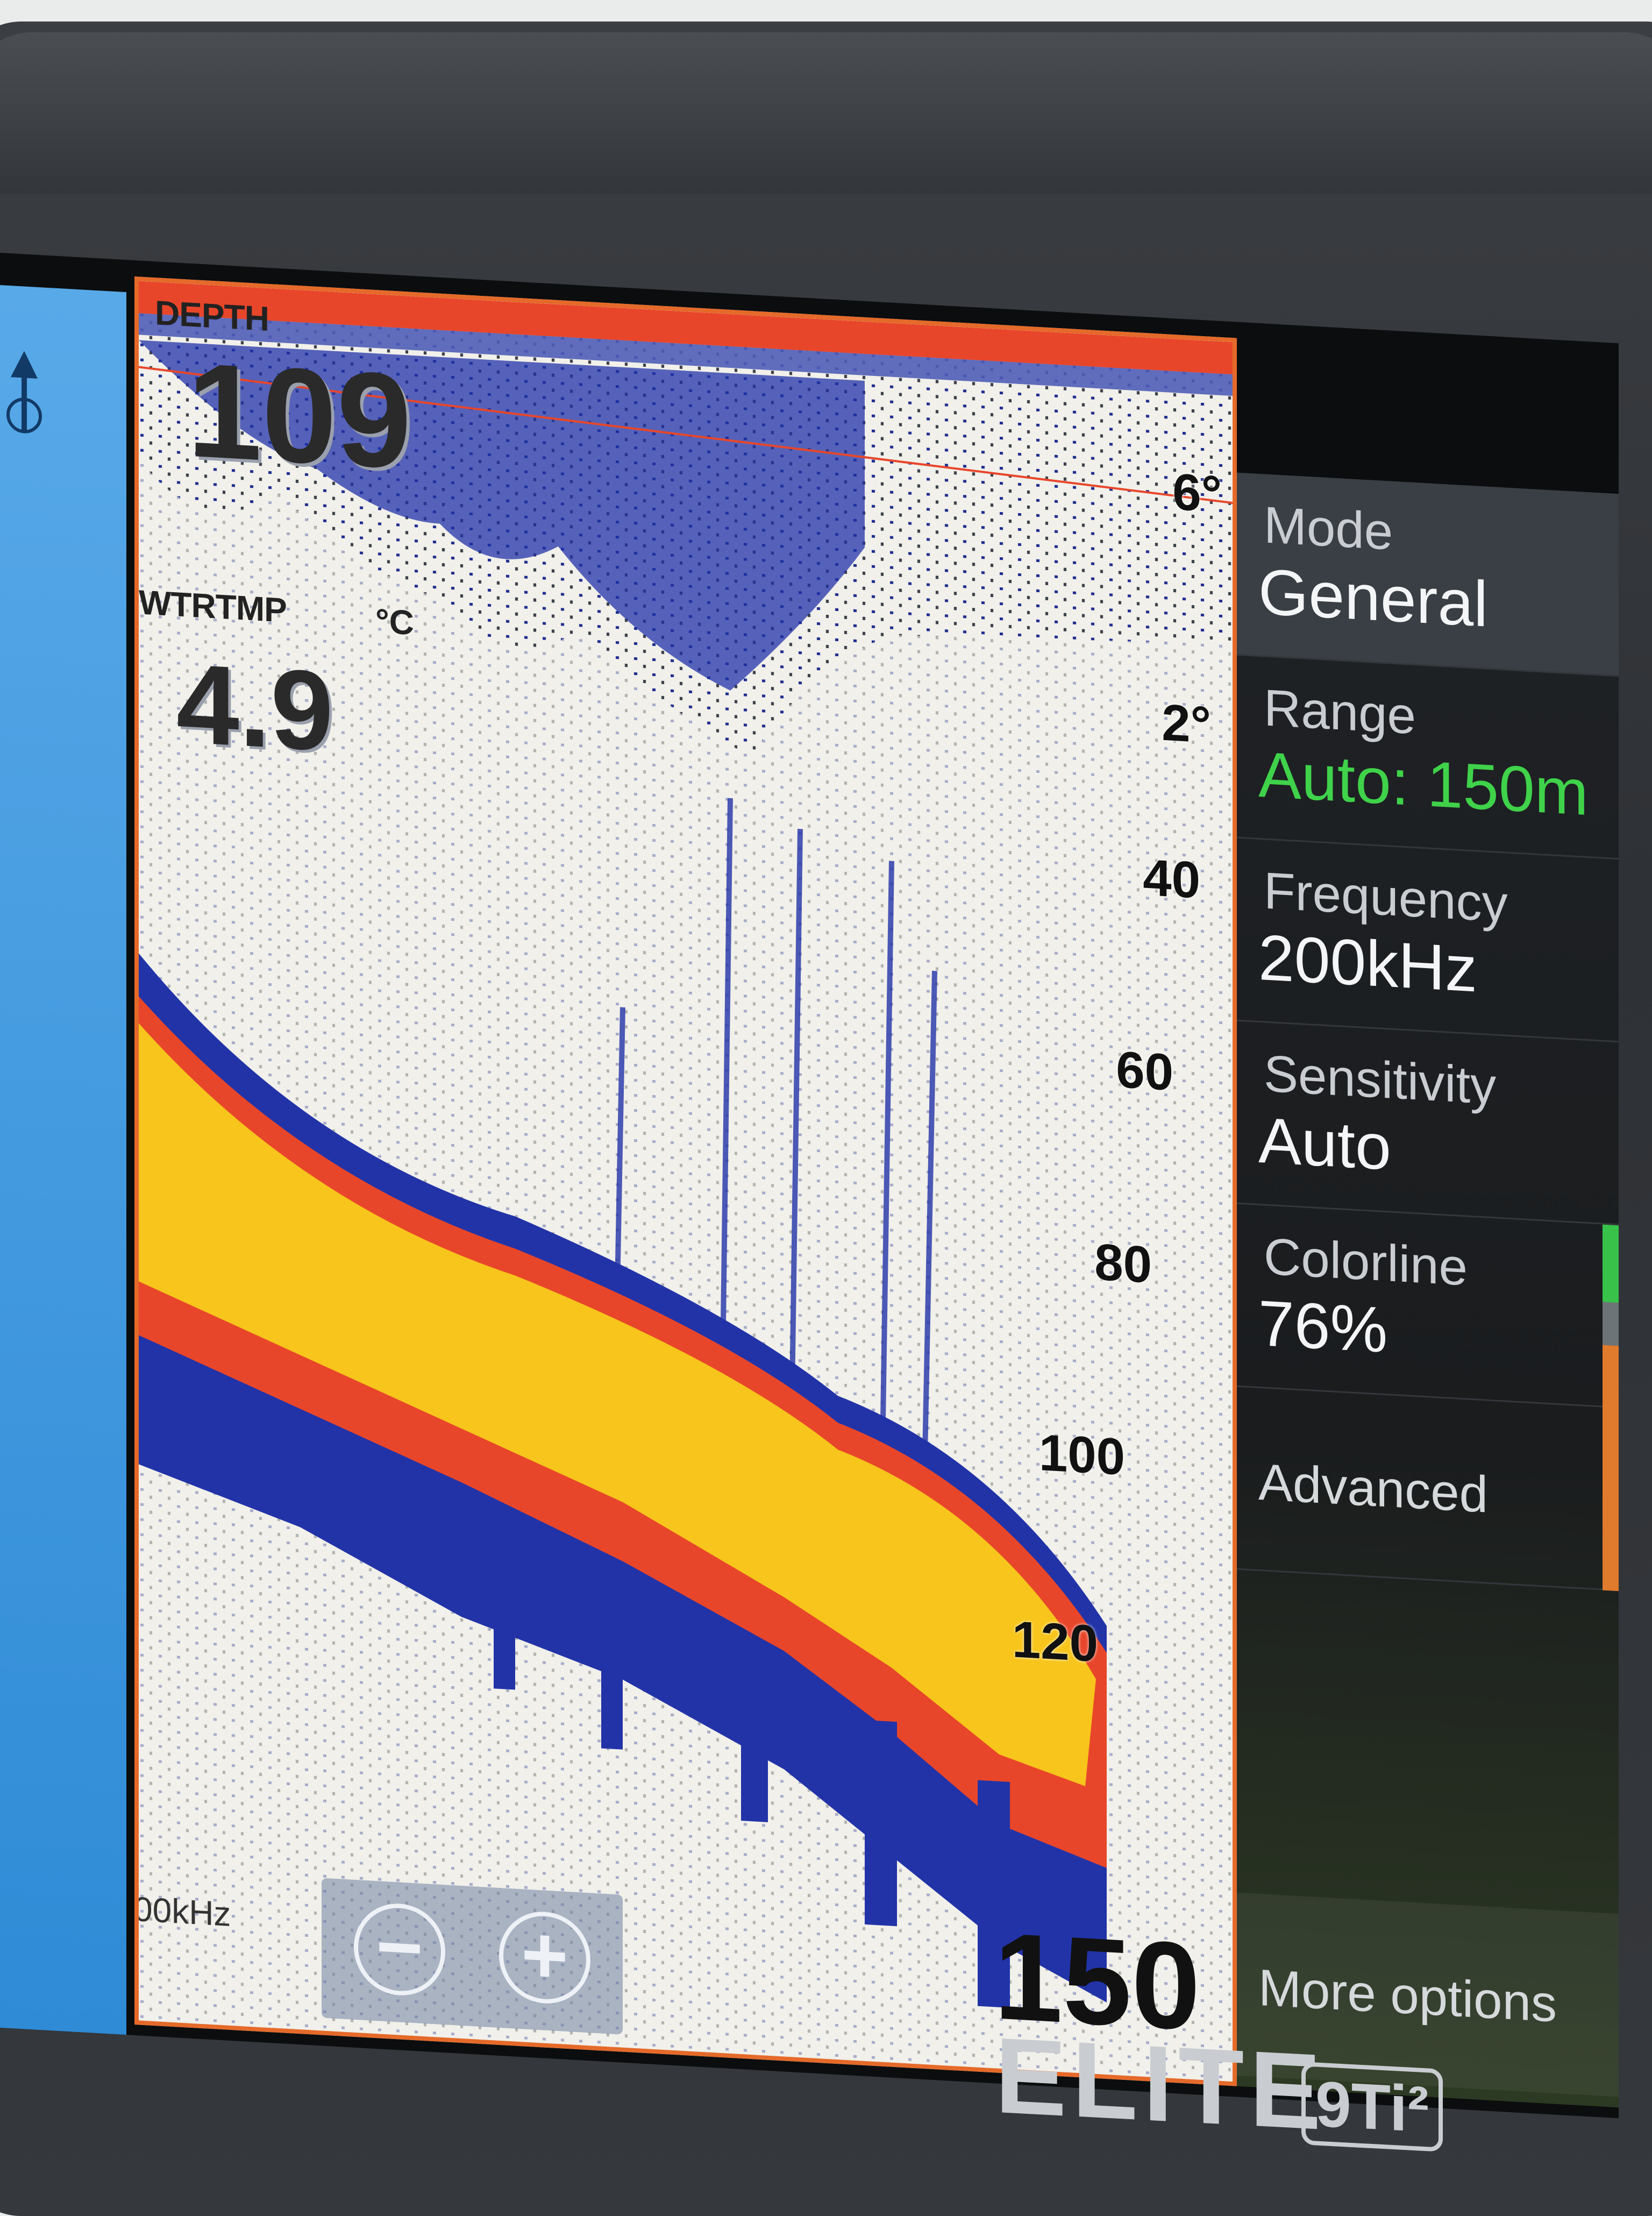 This screenshot has height=2216, width=1652. I want to click on colorline-value: 76%, so click(1323, 1327).